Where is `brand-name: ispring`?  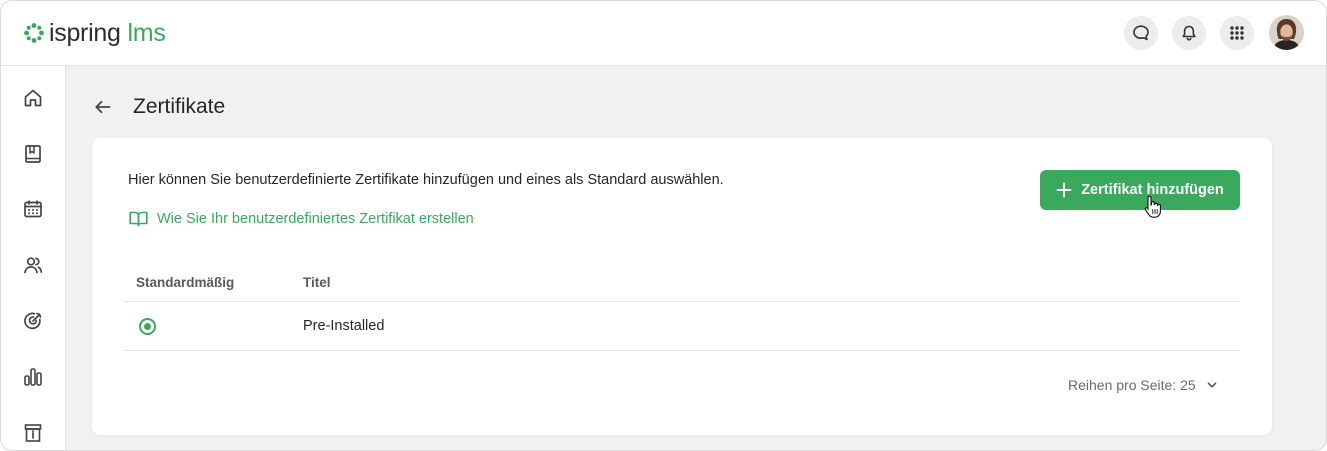
brand-name: ispring is located at coordinates (85, 33).